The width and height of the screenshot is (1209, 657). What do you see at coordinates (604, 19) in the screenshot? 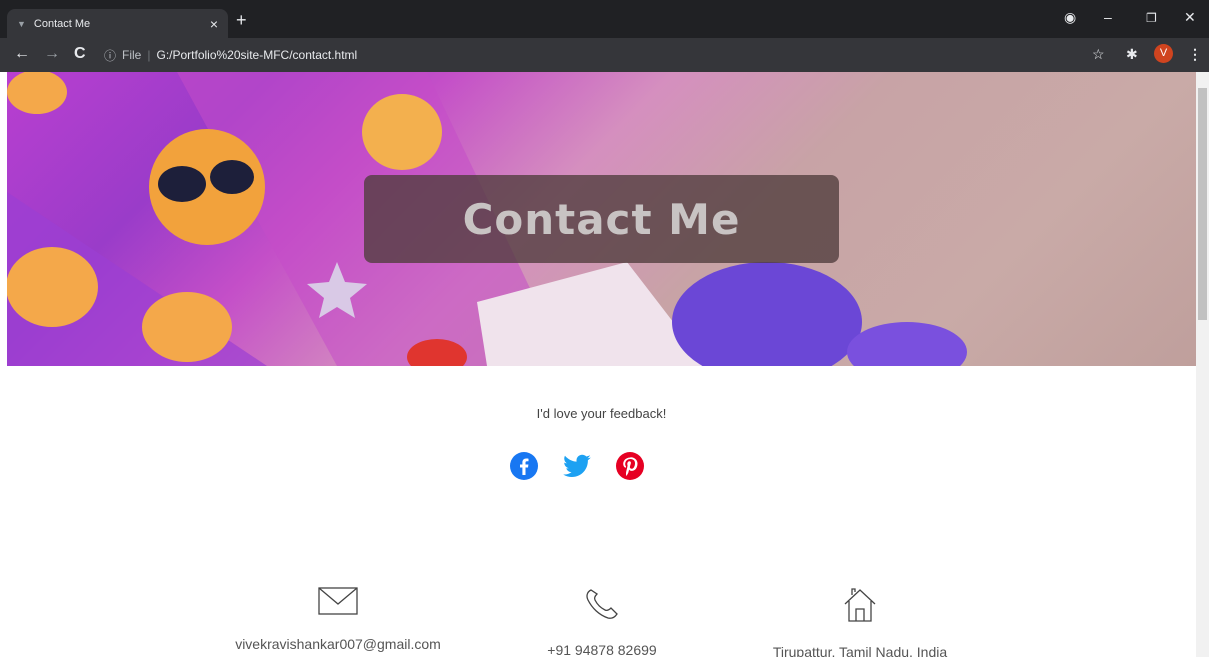
I see `browser-tab-strip: ▼ Contact Me × + ◉ – ❐ ✕` at bounding box center [604, 19].